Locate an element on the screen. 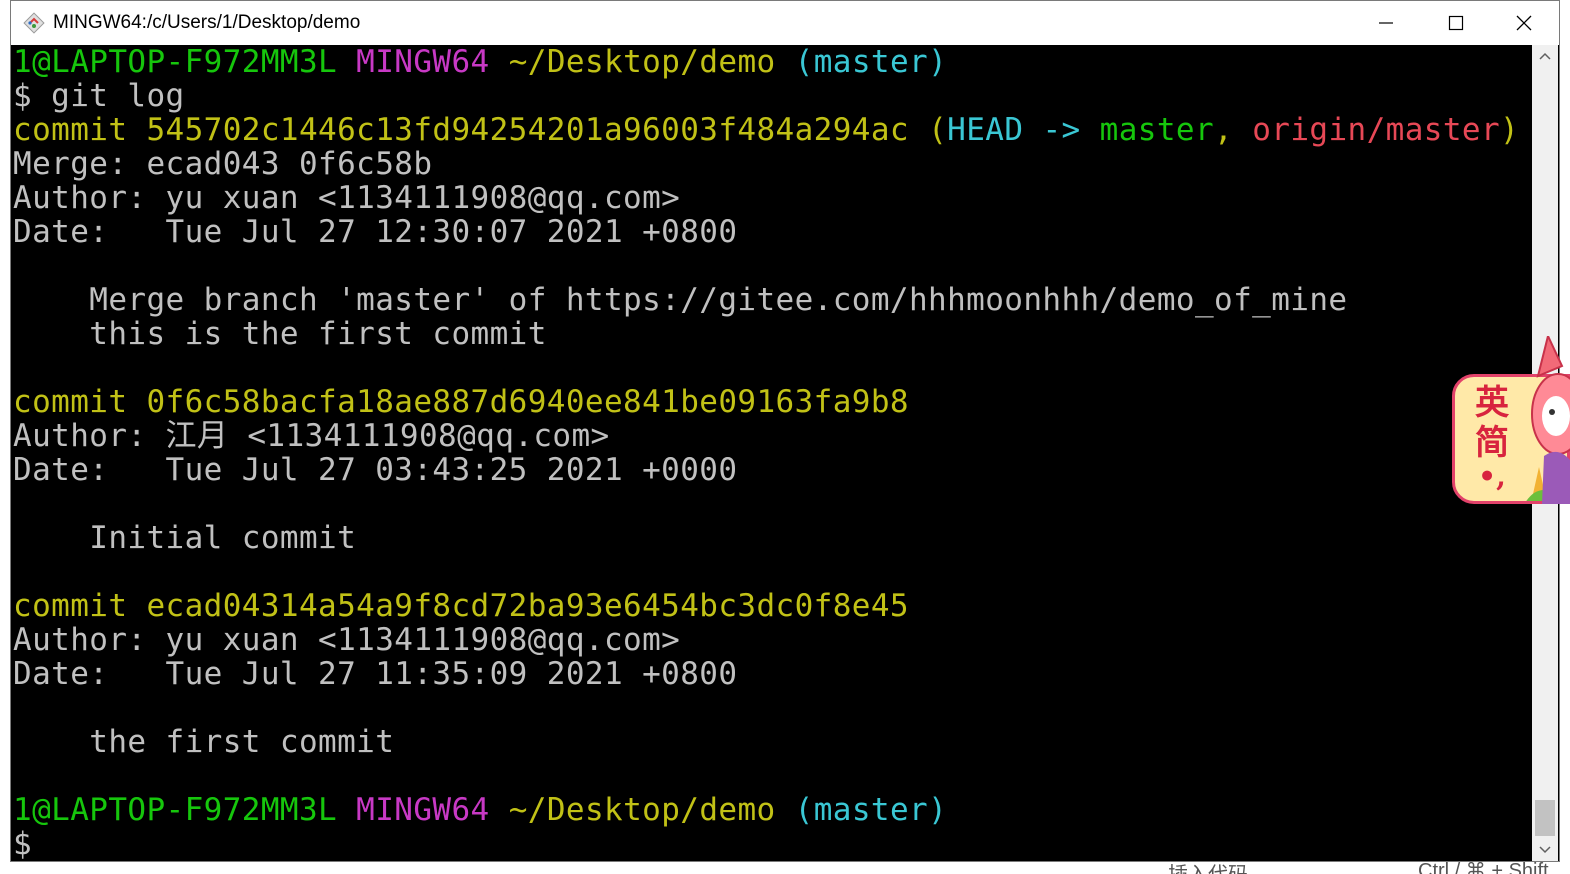  git-icon is located at coordinates (34, 23).